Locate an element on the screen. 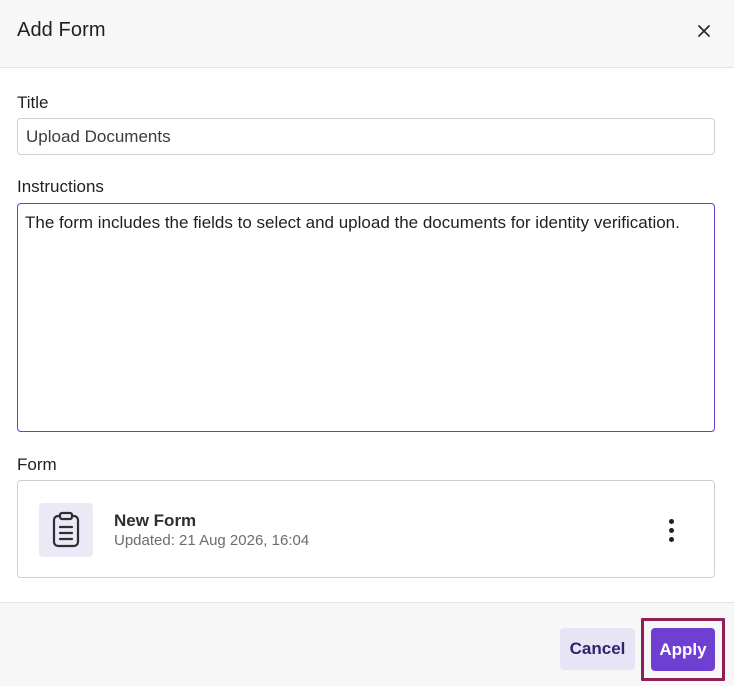 This screenshot has height=686, width=734. more-vertical-icon is located at coordinates (671, 530).